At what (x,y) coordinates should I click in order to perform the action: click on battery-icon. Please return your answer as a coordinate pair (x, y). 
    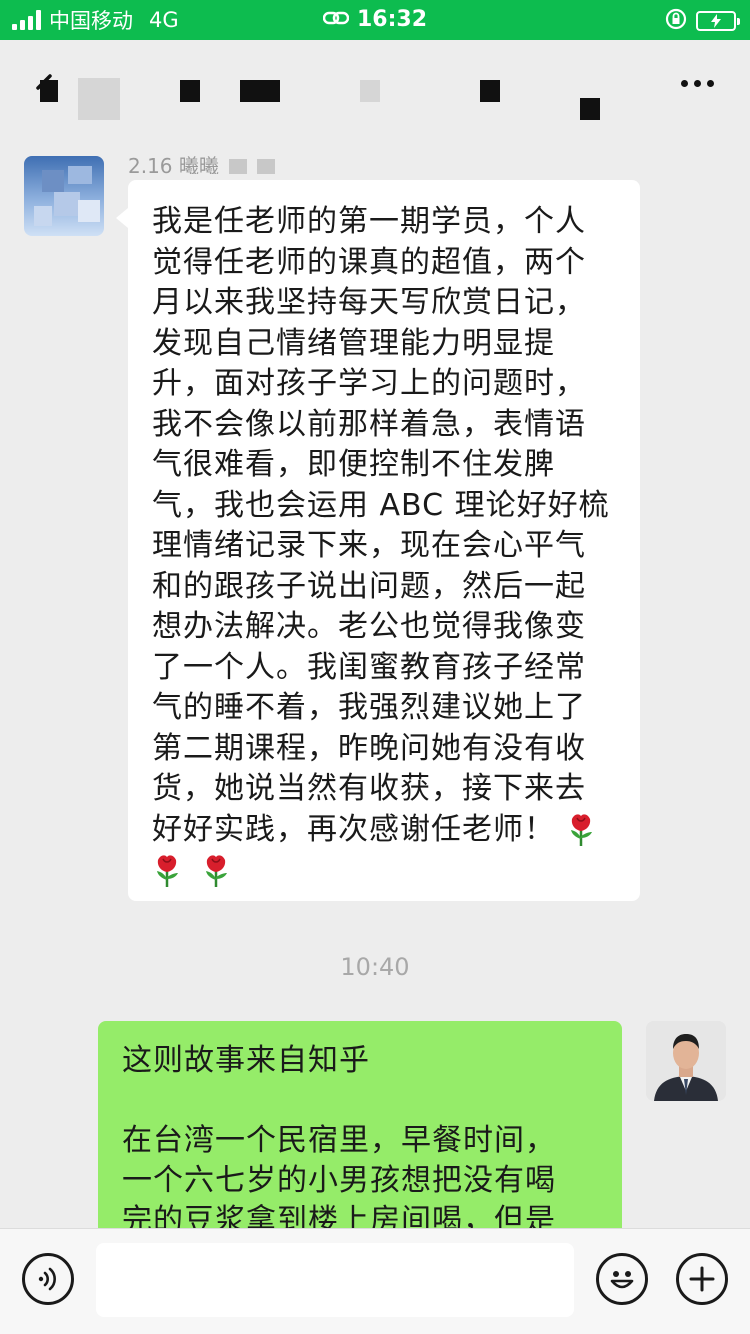
    Looking at the image, I should click on (718, 21).